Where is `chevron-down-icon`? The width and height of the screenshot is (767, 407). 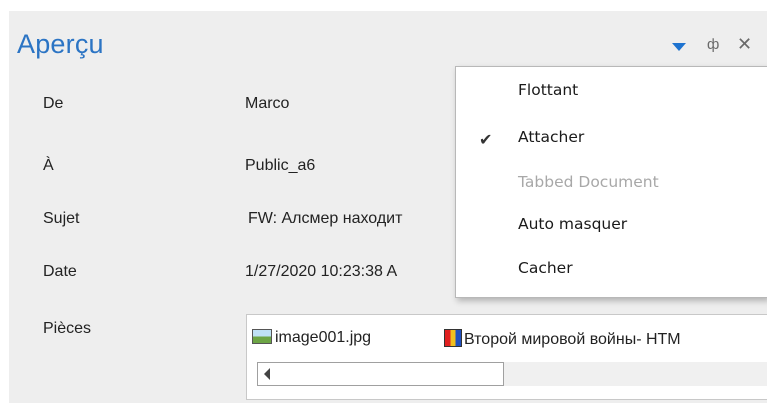
chevron-down-icon is located at coordinates (679, 47).